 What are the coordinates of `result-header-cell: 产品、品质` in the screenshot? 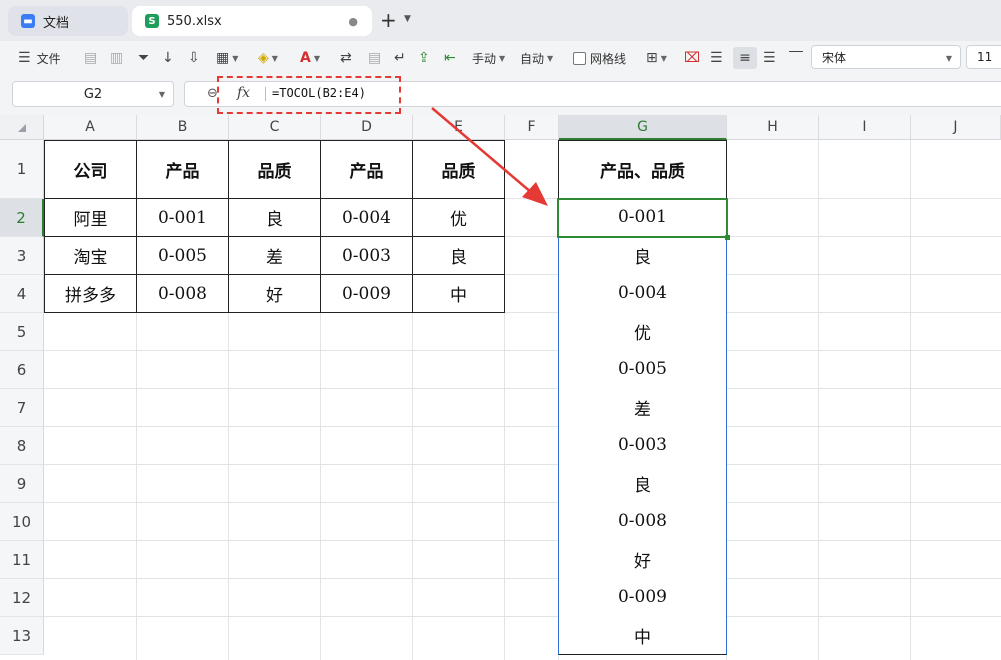 It's located at (642, 169).